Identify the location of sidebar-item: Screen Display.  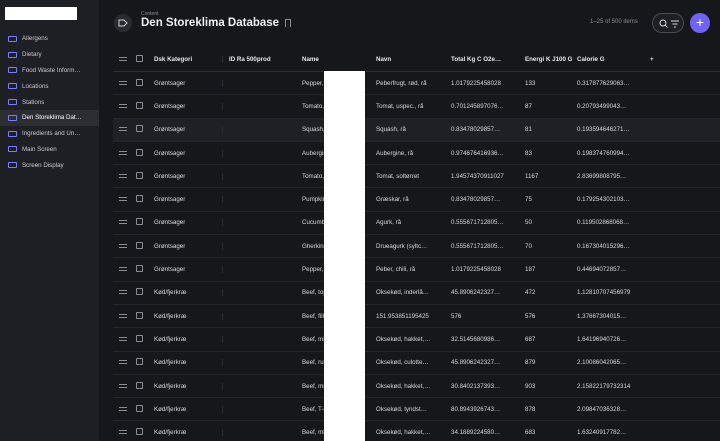
(49, 165).